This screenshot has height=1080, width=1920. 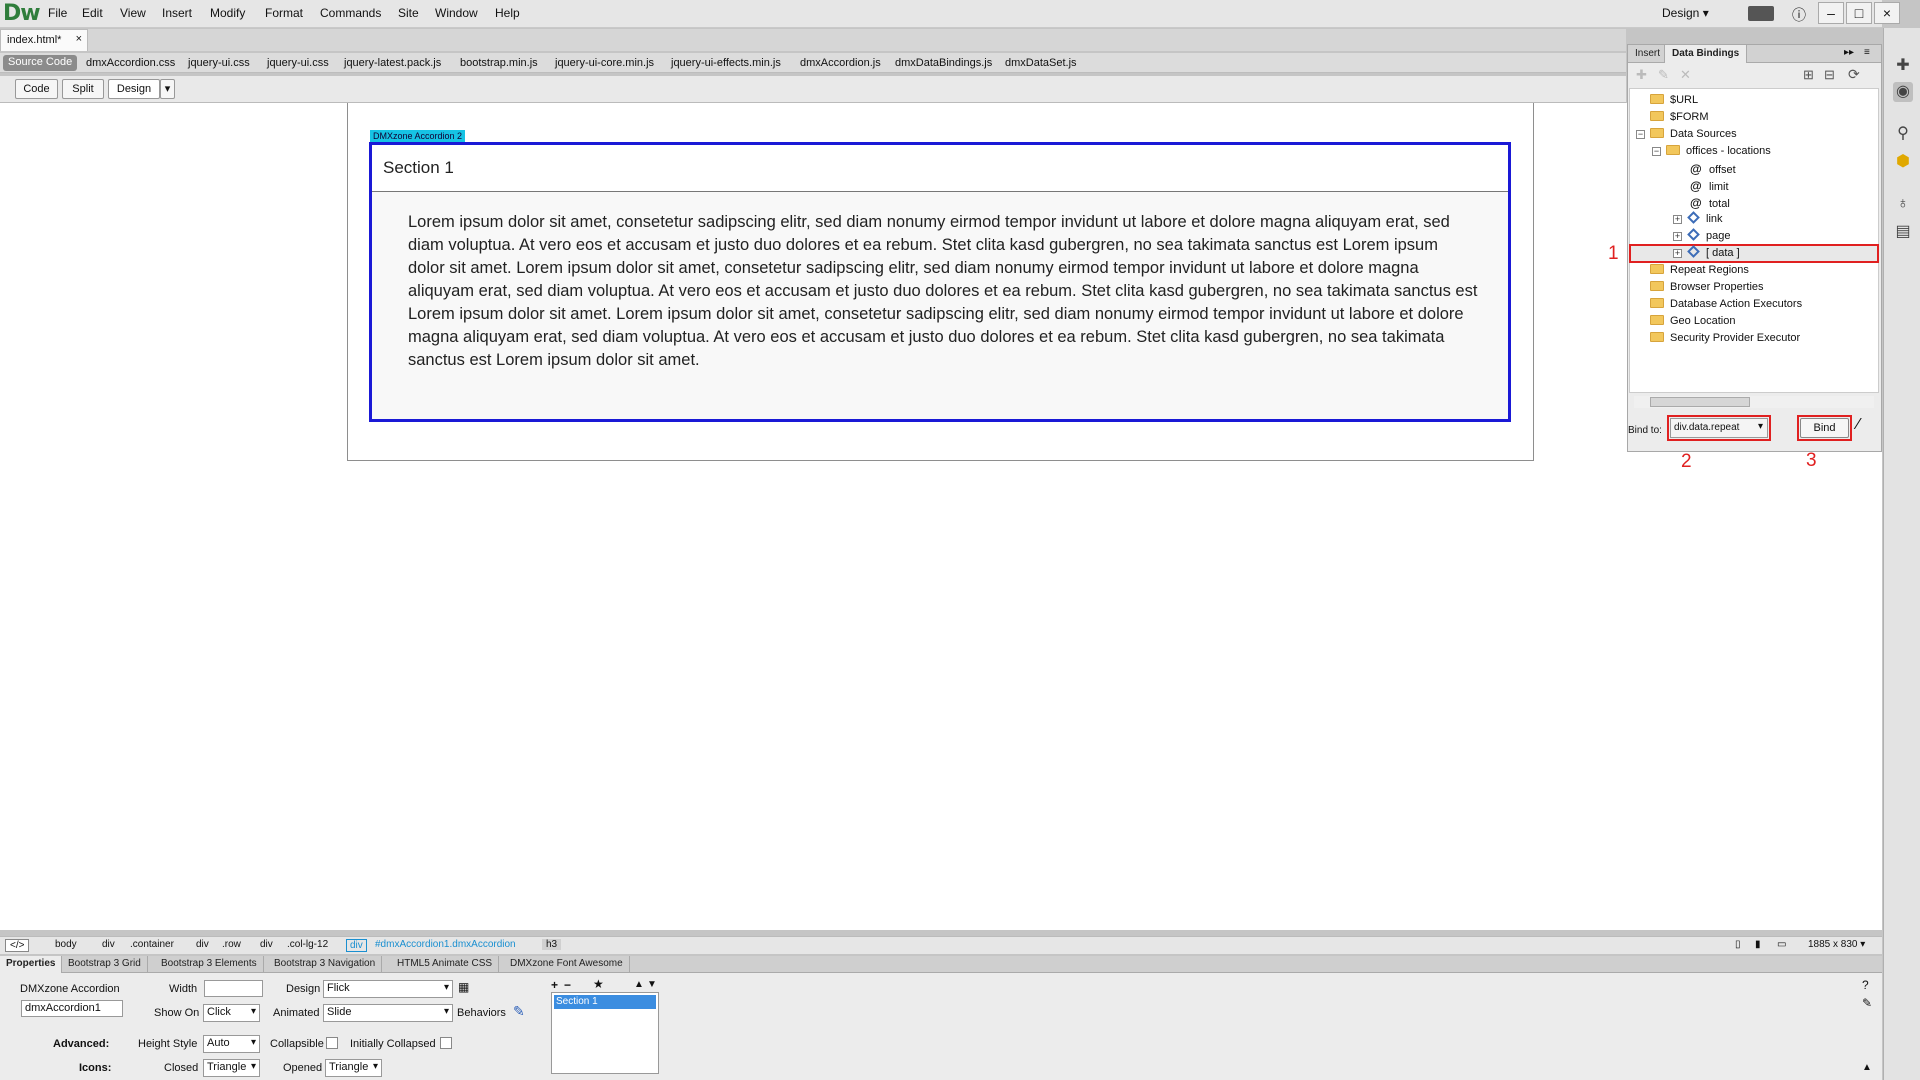 I want to click on window-size-select: 1885 x 830 ▾, so click(x=1836, y=944).